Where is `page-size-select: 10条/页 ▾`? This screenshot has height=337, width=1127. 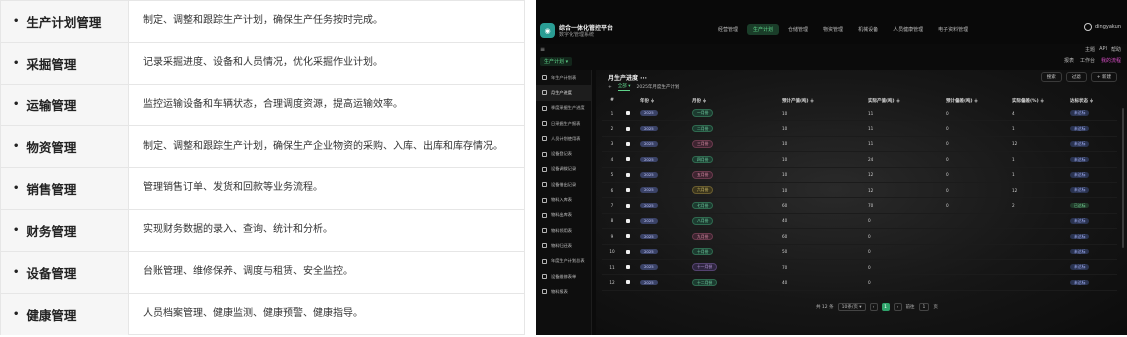
page-size-select: 10条/页 ▾ is located at coordinates (851, 307).